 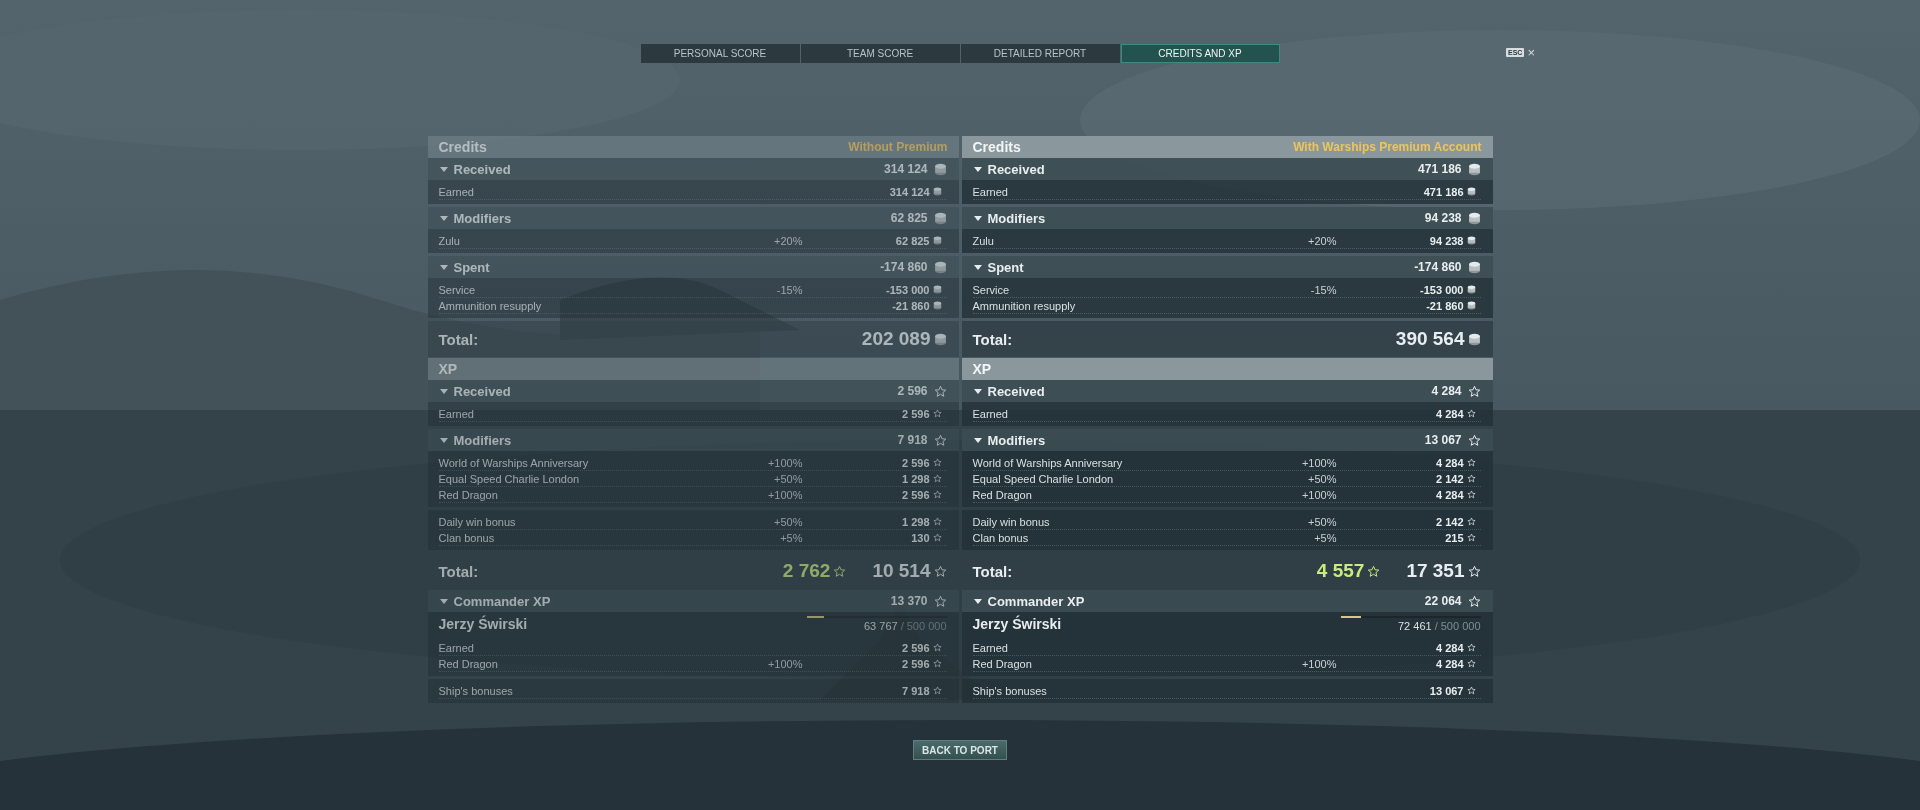 I want to click on tab: TEAM SCORE, so click(x=880, y=53).